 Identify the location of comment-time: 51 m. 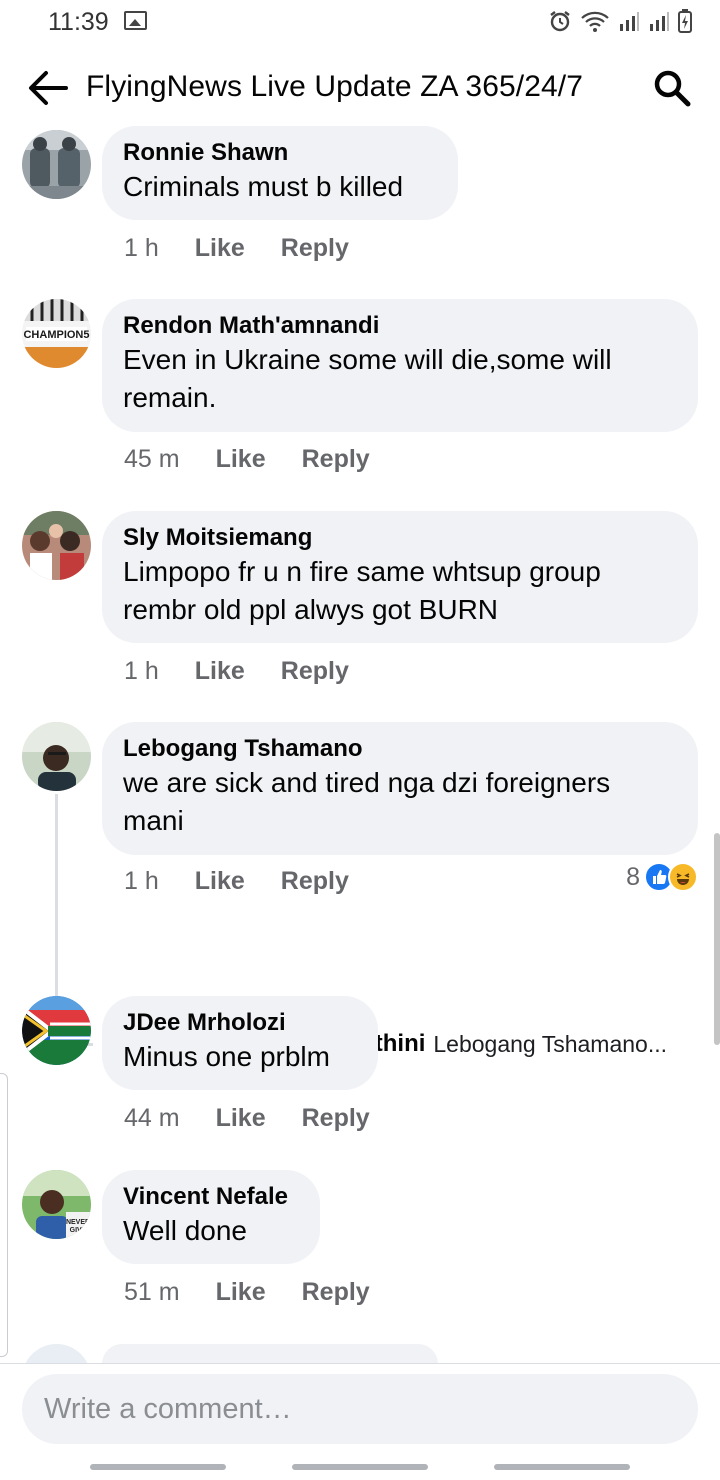
(152, 1292).